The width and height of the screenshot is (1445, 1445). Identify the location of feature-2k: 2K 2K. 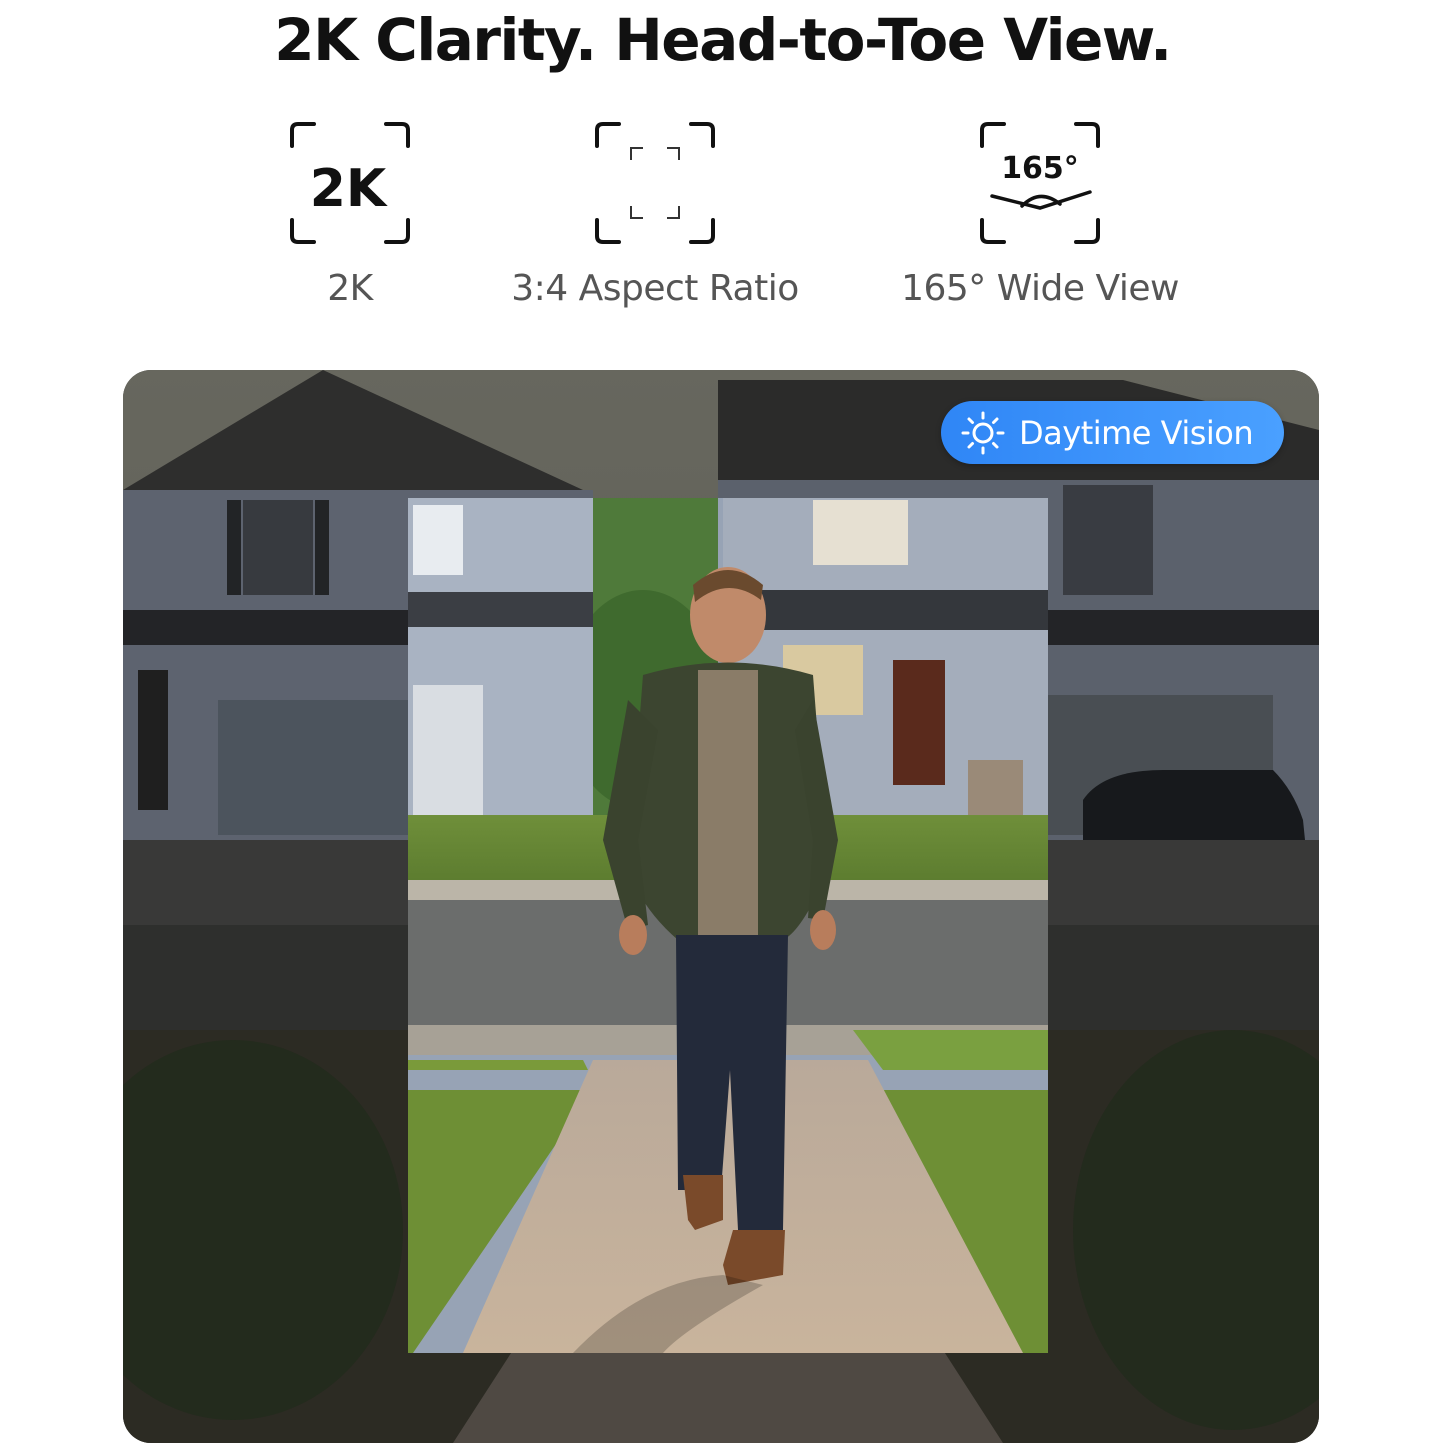
(350, 215).